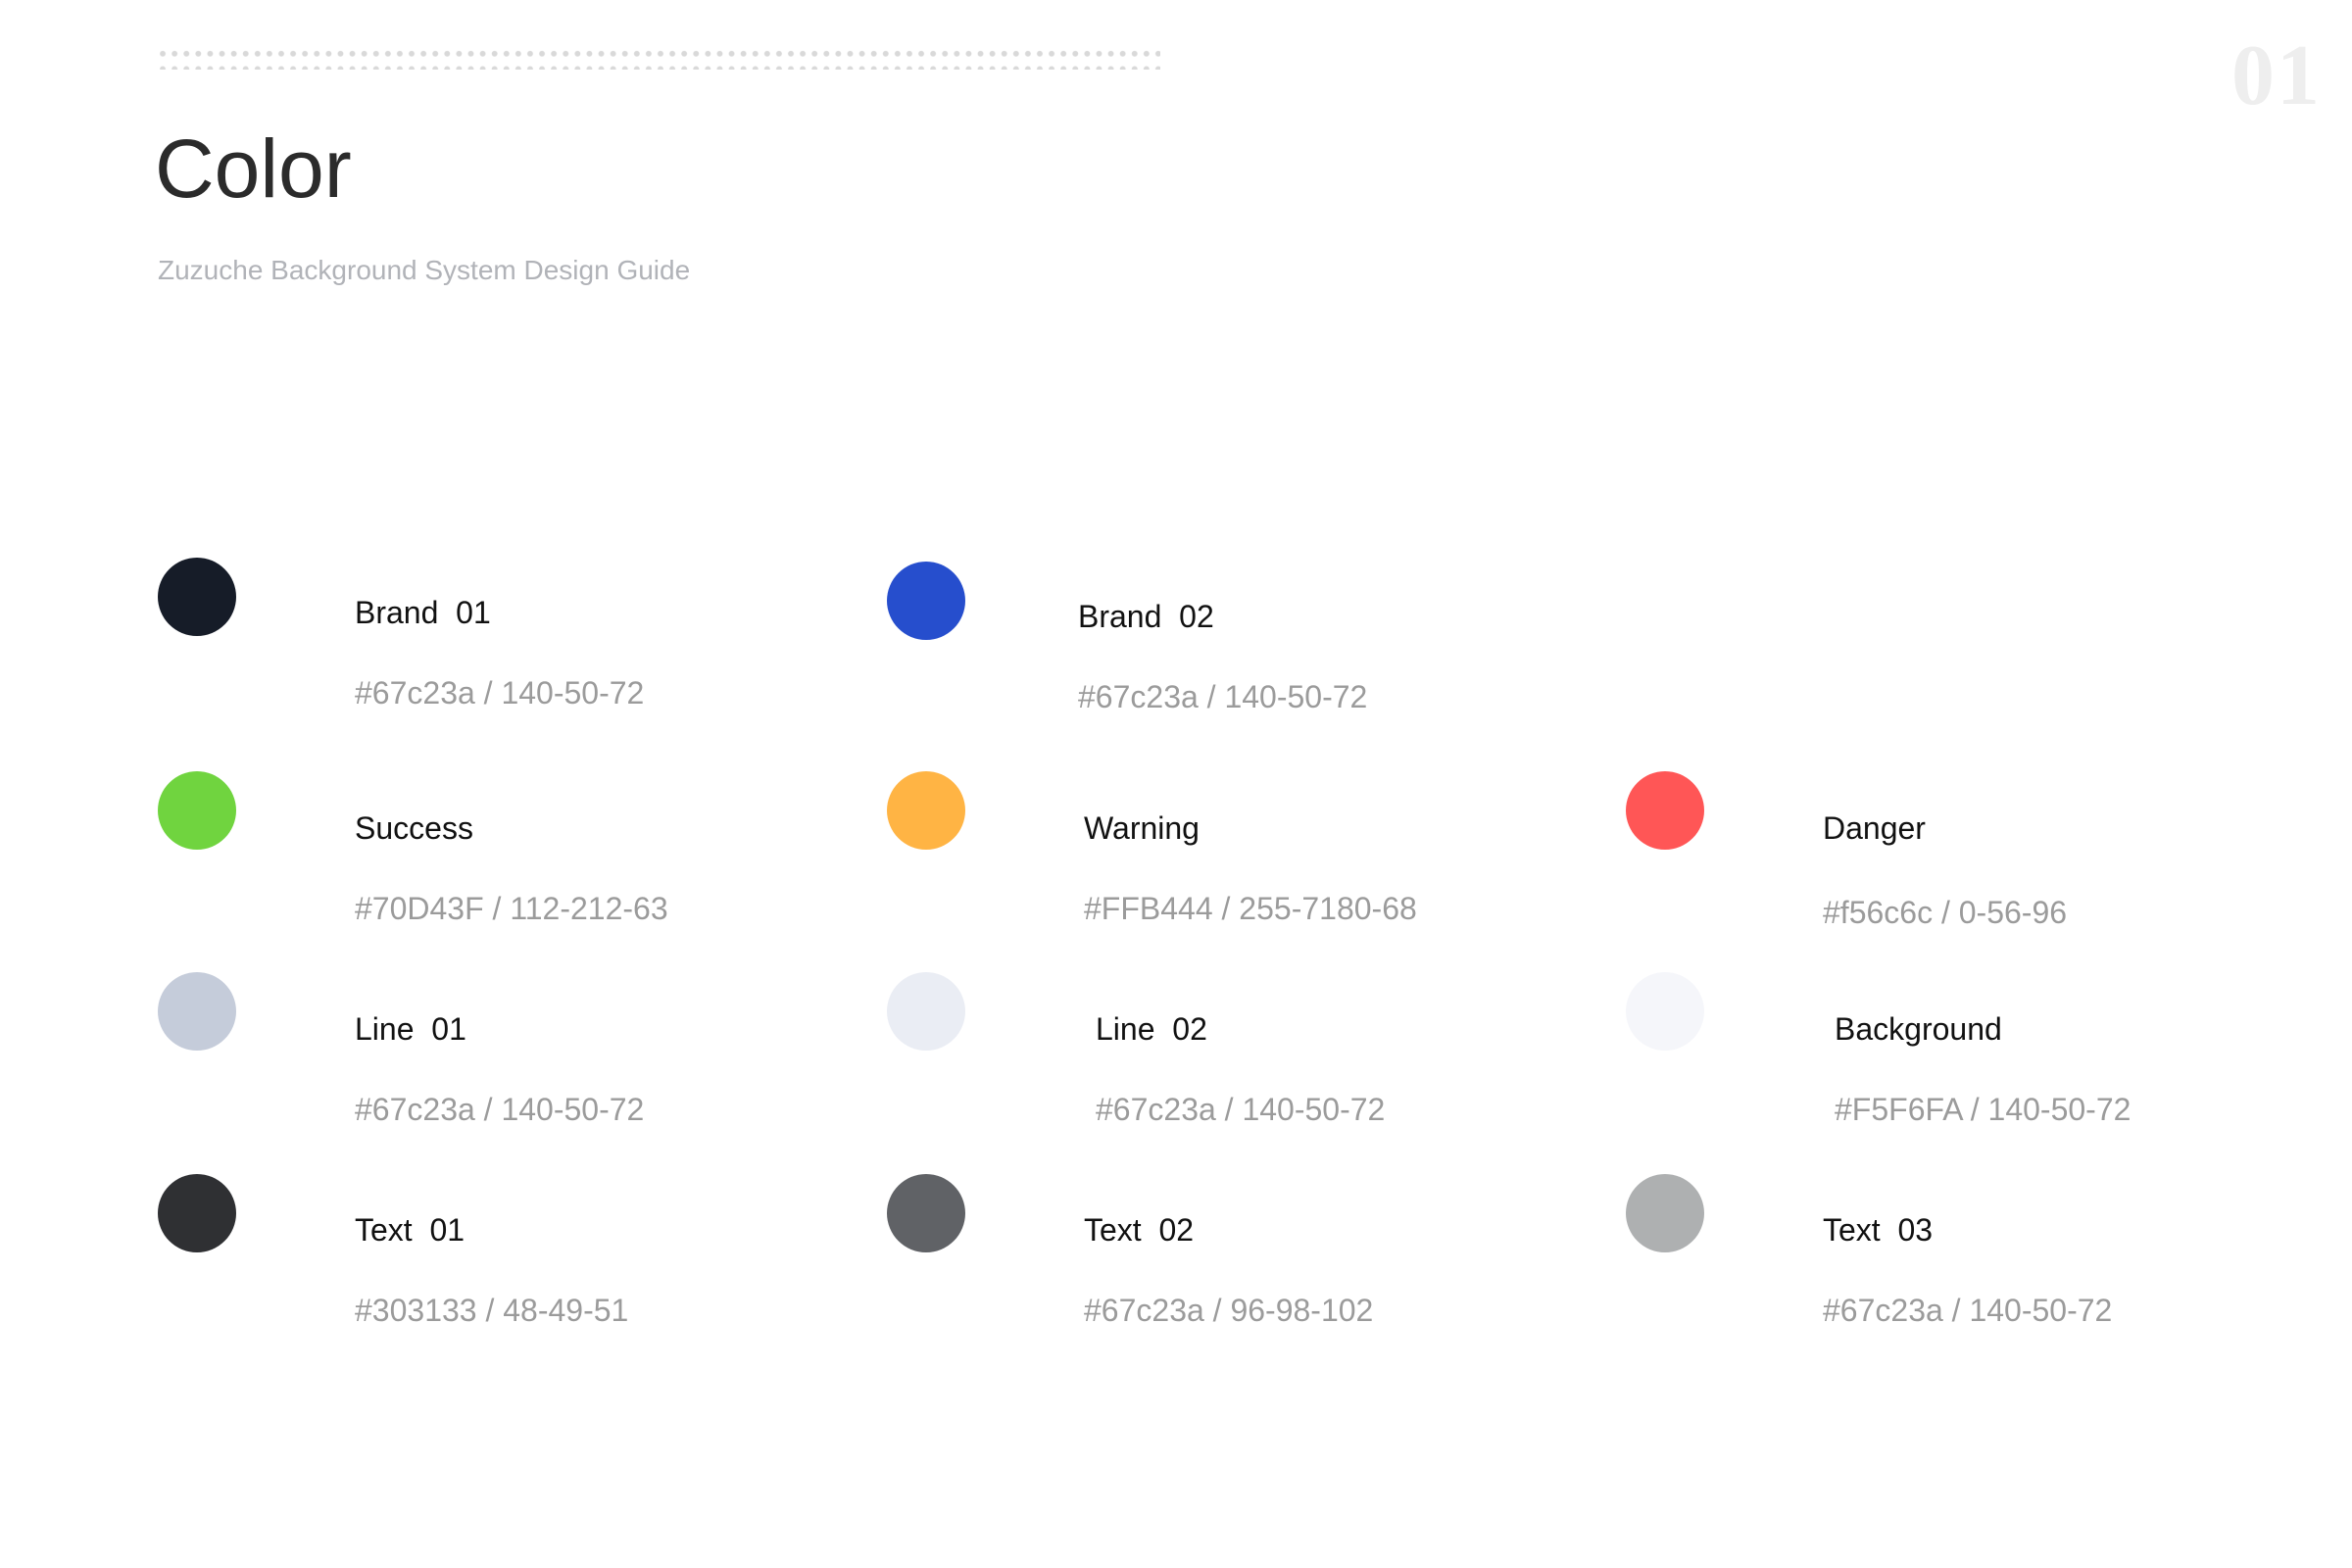 The width and height of the screenshot is (2352, 1568). Describe the element at coordinates (1945, 861) in the screenshot. I see `color-item-danger: Danger #f56c6c / 0-56-96` at that location.